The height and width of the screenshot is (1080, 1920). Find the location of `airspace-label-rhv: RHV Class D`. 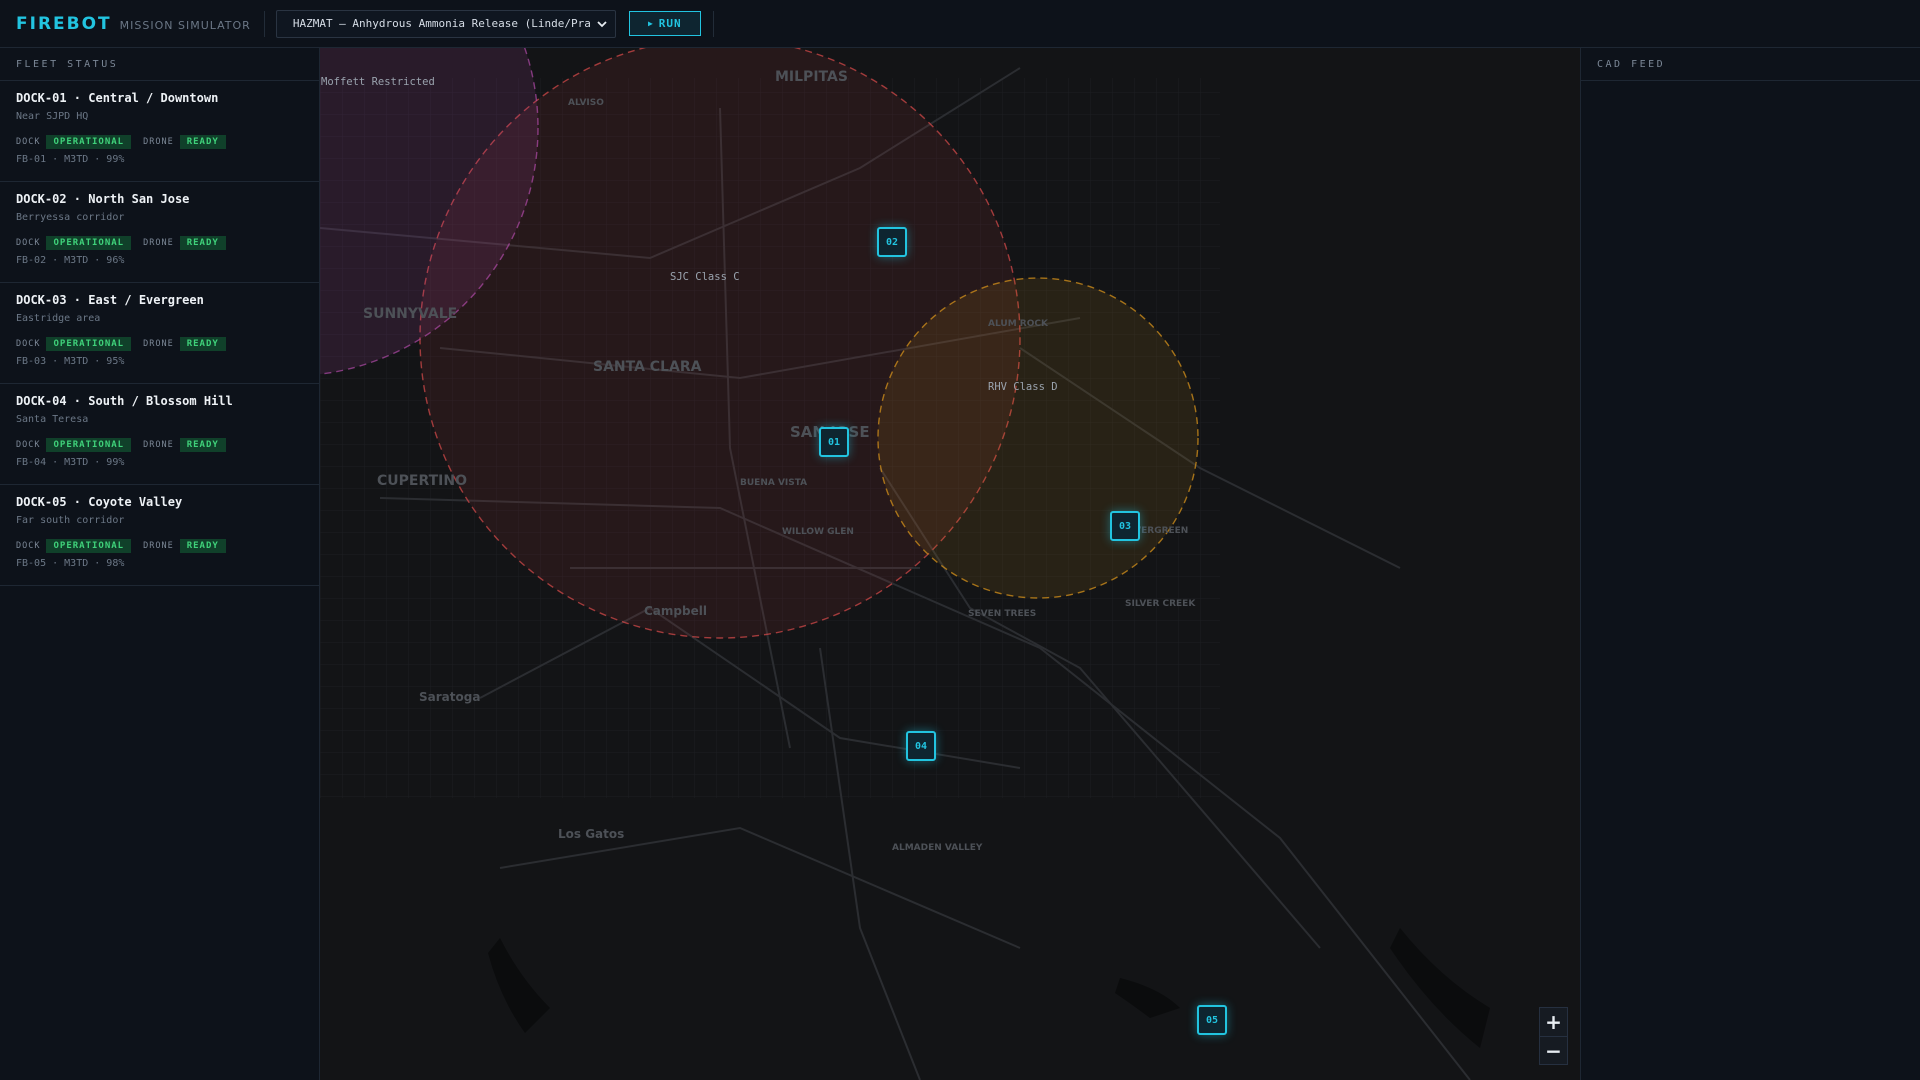

airspace-label-rhv: RHV Class D is located at coordinates (1023, 387).